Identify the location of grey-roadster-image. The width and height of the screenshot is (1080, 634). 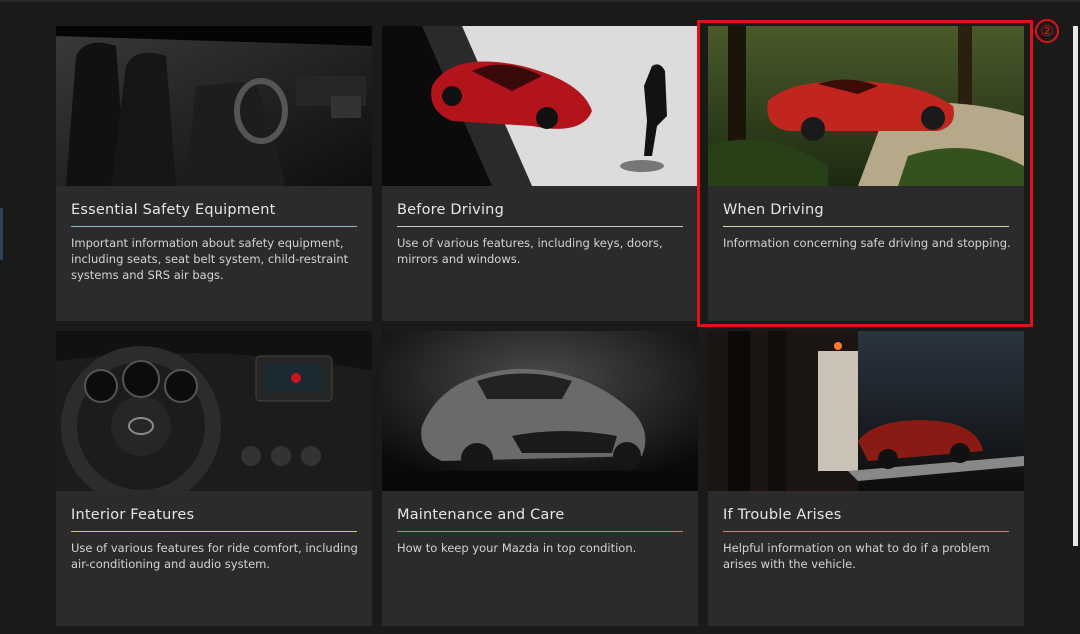
(540, 411).